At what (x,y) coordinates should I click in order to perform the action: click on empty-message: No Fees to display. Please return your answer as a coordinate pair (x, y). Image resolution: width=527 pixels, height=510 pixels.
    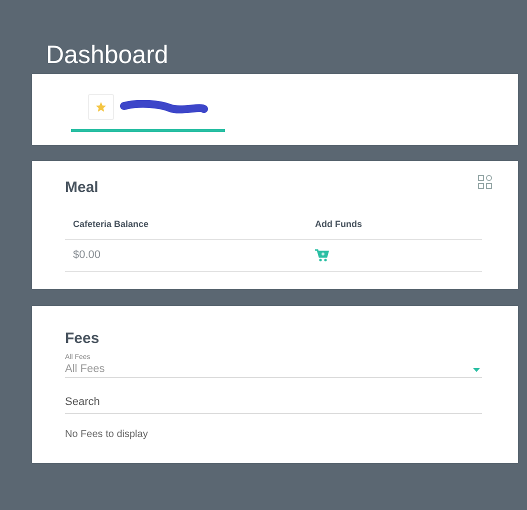
    Looking at the image, I should click on (107, 435).